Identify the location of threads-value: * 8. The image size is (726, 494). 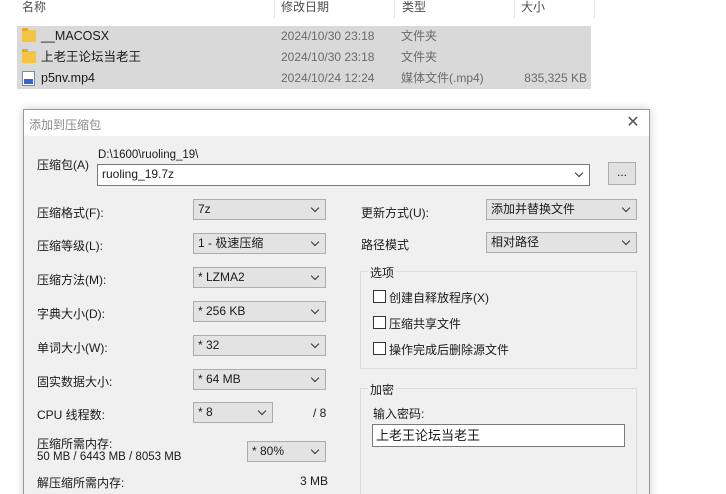
(205, 412).